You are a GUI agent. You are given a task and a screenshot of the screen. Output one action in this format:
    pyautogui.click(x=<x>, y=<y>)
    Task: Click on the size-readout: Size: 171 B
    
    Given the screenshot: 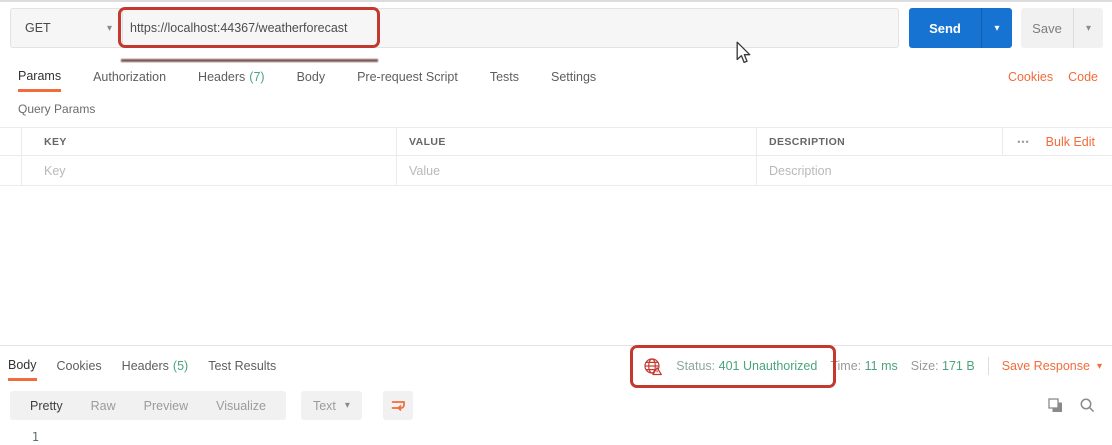 What is the action you would take?
    pyautogui.click(x=943, y=366)
    